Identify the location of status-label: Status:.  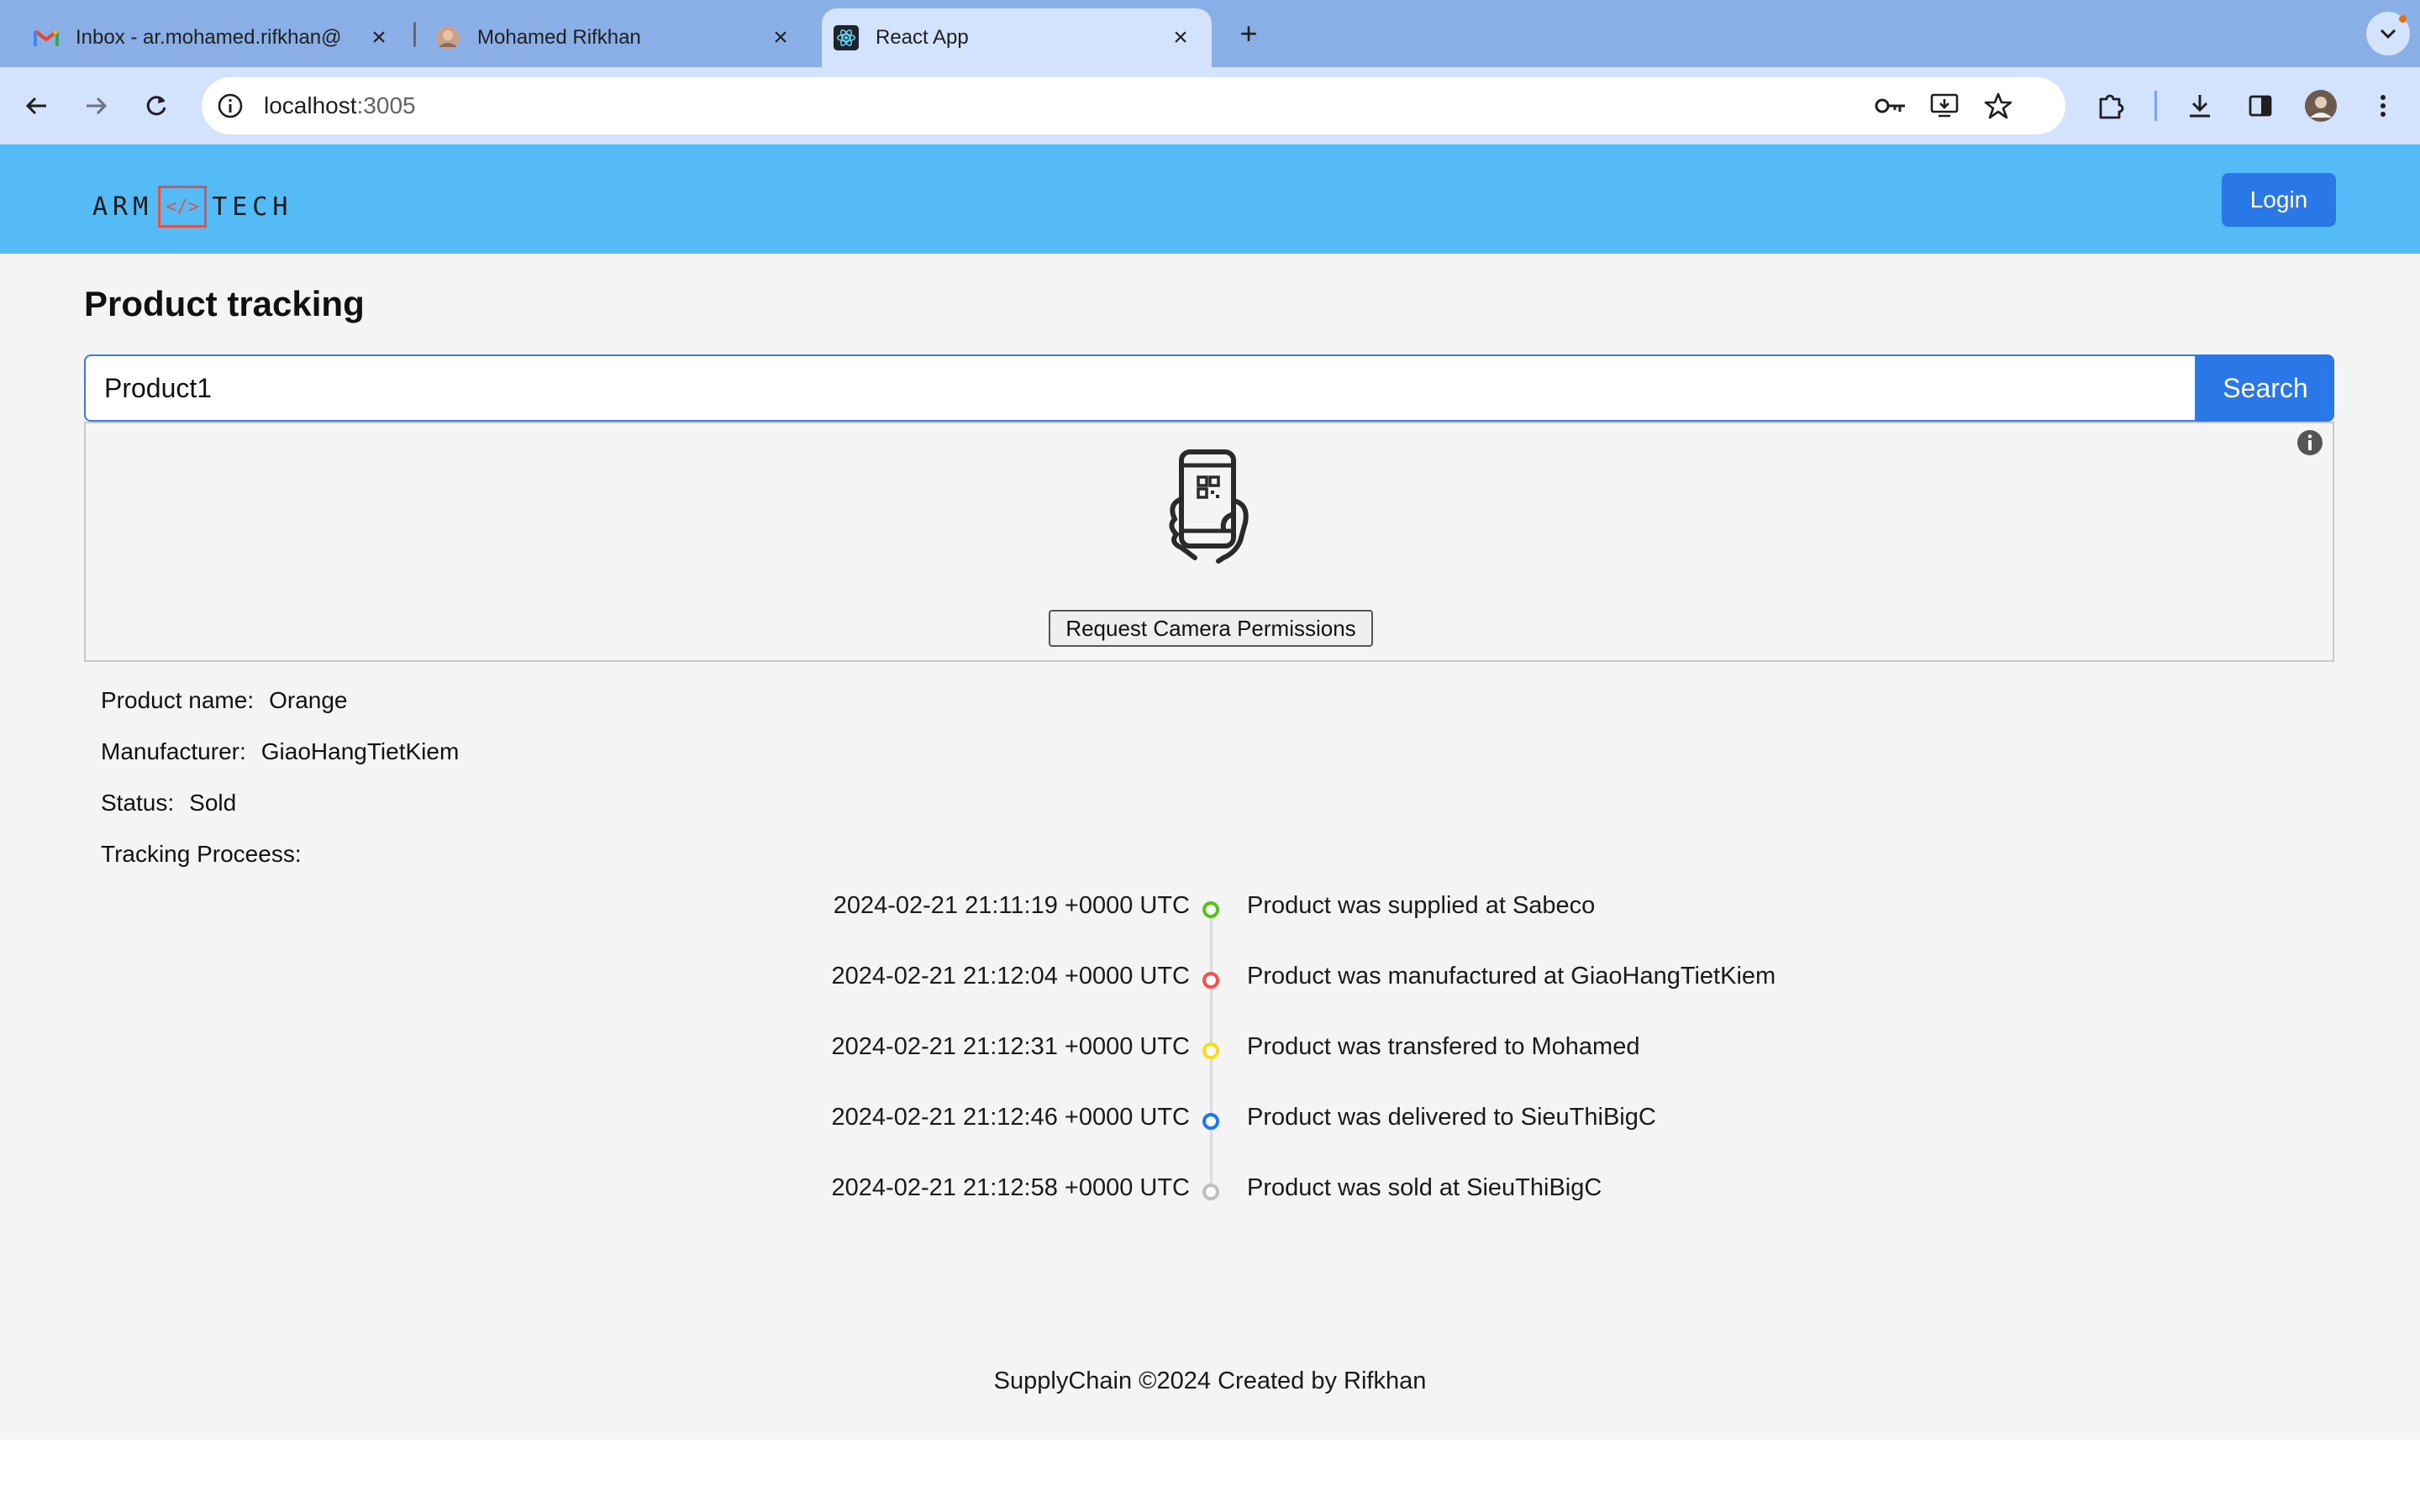
(138, 803).